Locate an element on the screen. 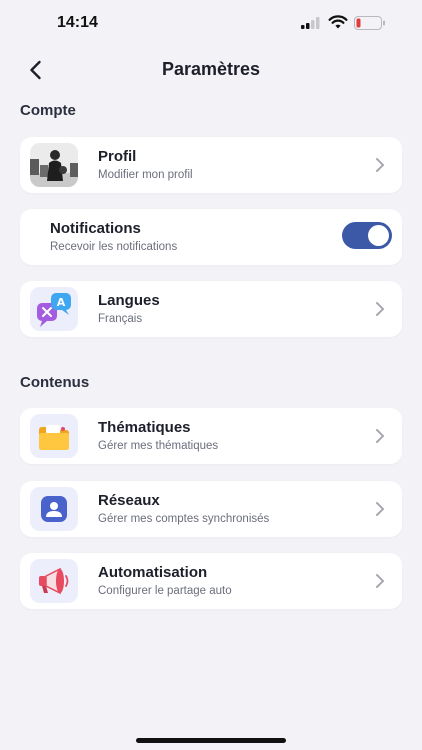 The height and width of the screenshot is (750, 422). toggle-knob is located at coordinates (378, 235).